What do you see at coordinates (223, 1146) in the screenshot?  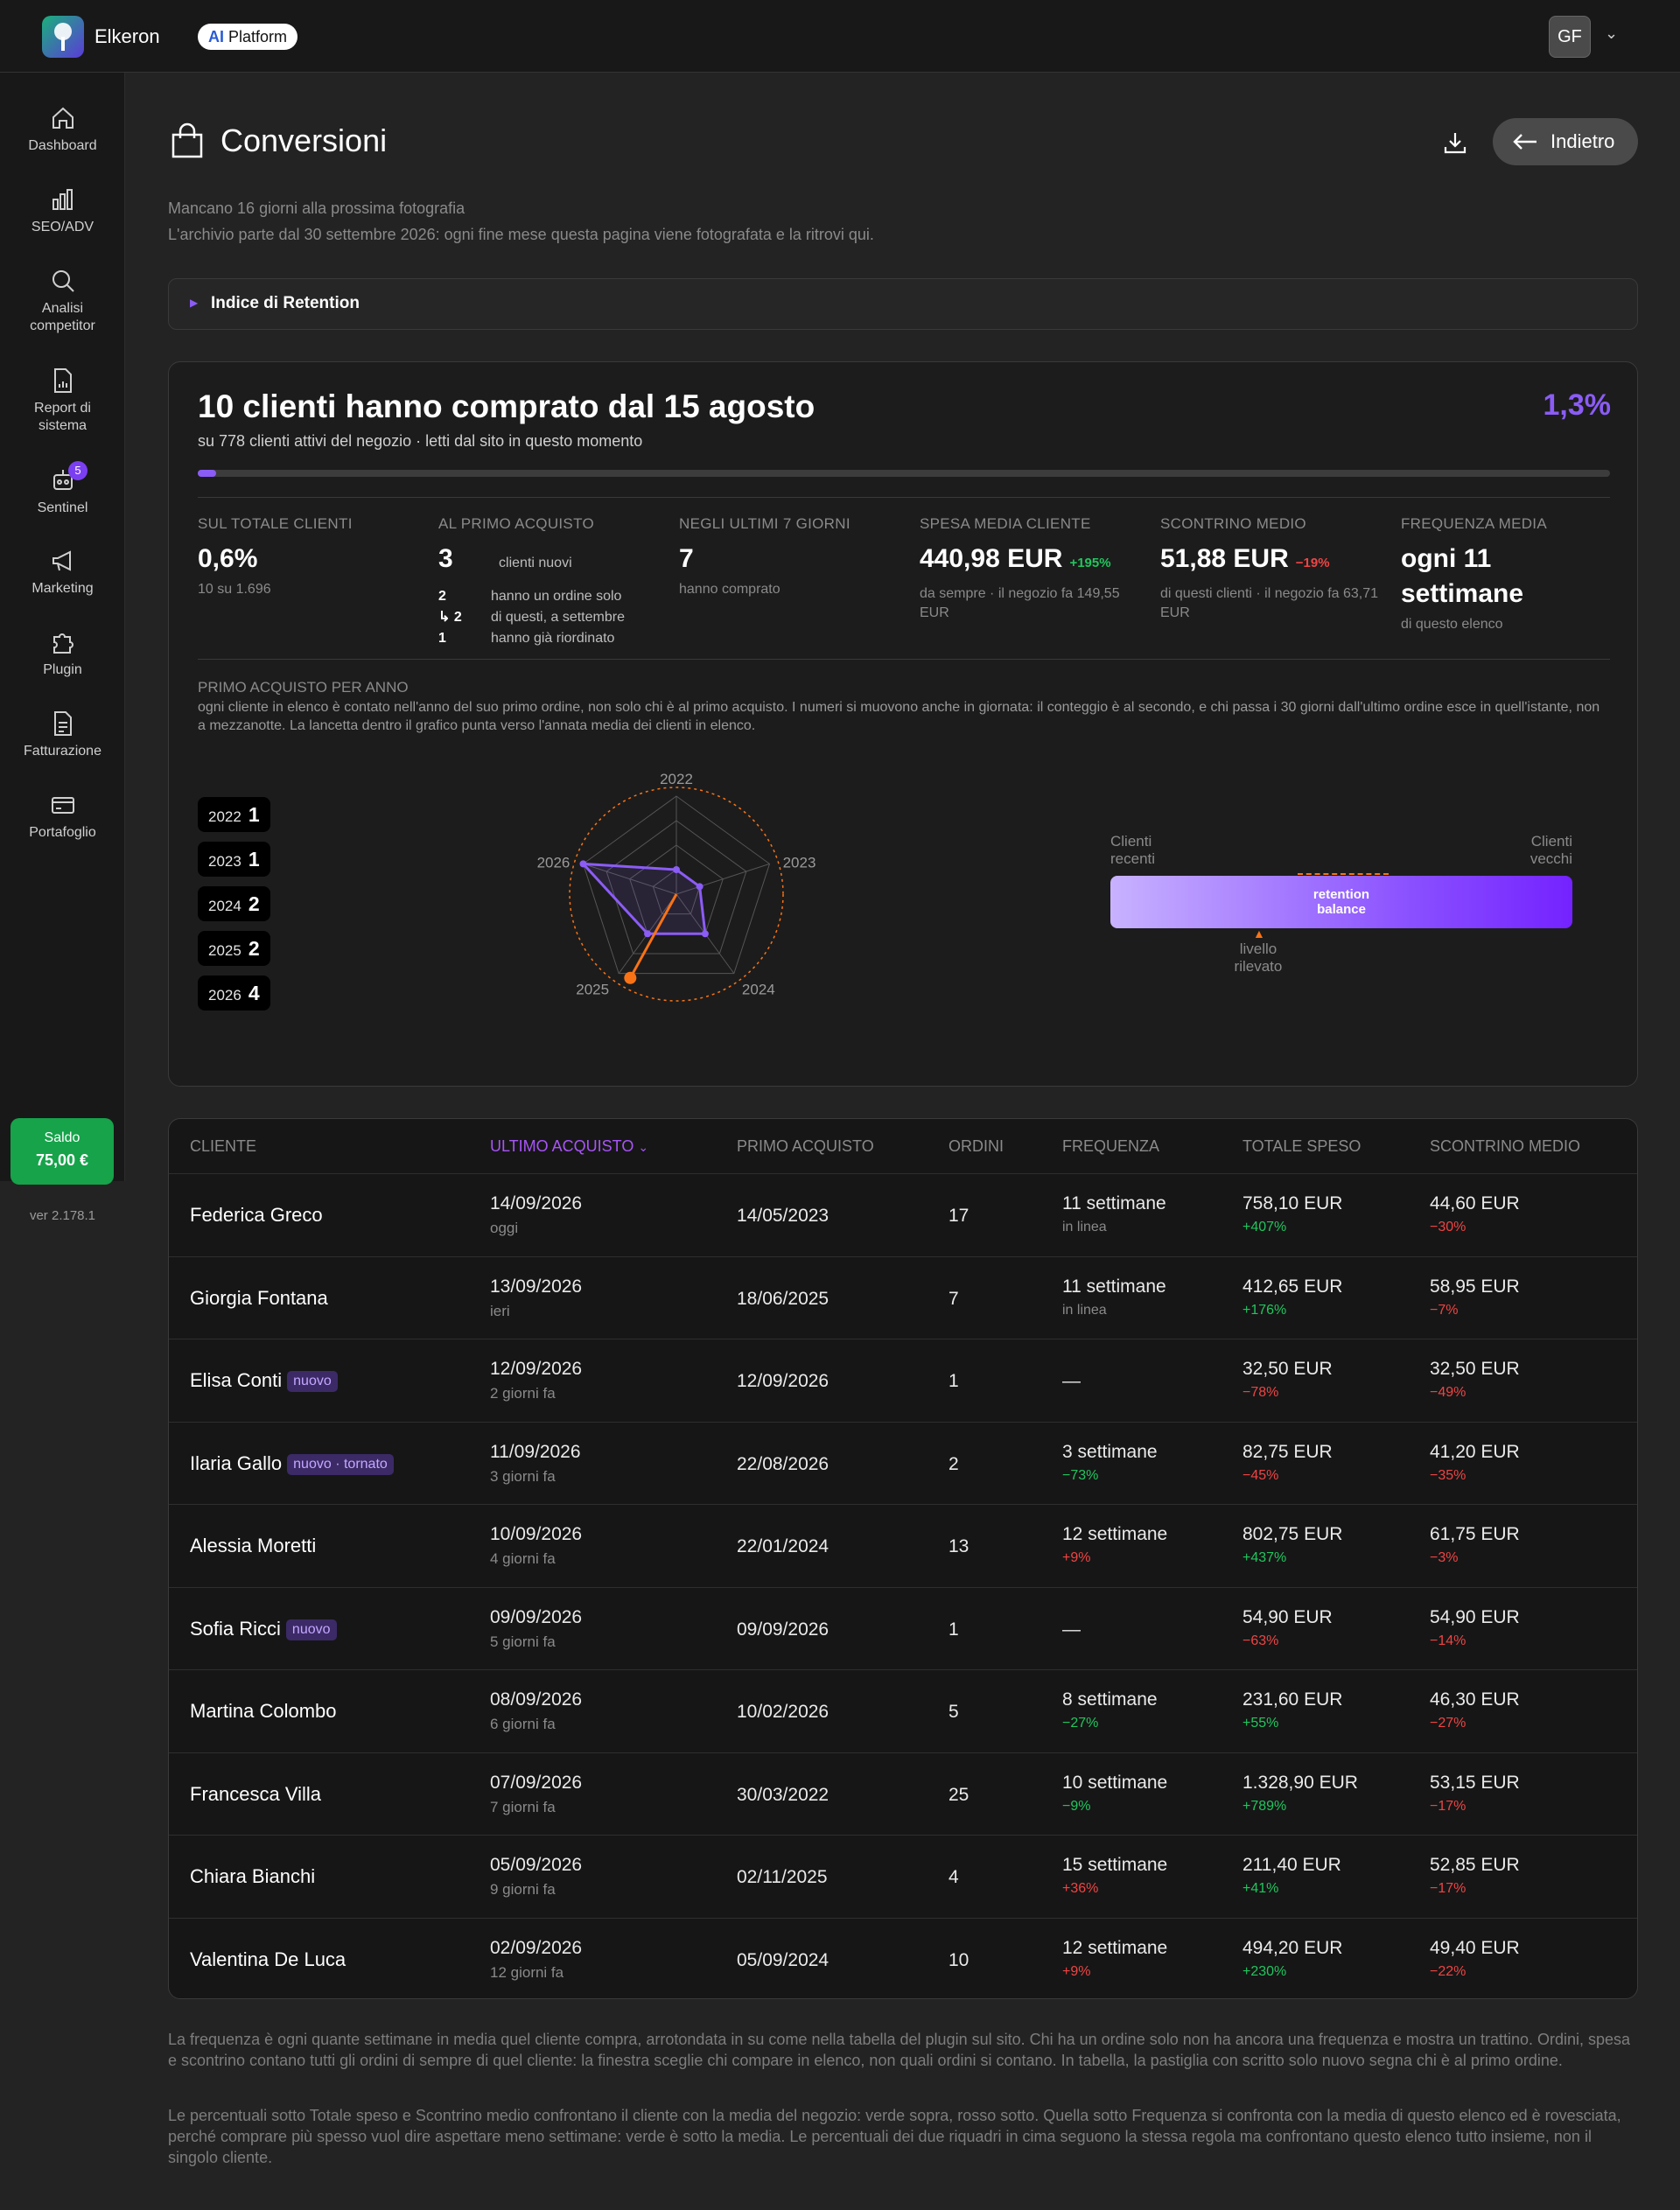 I see `col-header-cliente: CLIENTE` at bounding box center [223, 1146].